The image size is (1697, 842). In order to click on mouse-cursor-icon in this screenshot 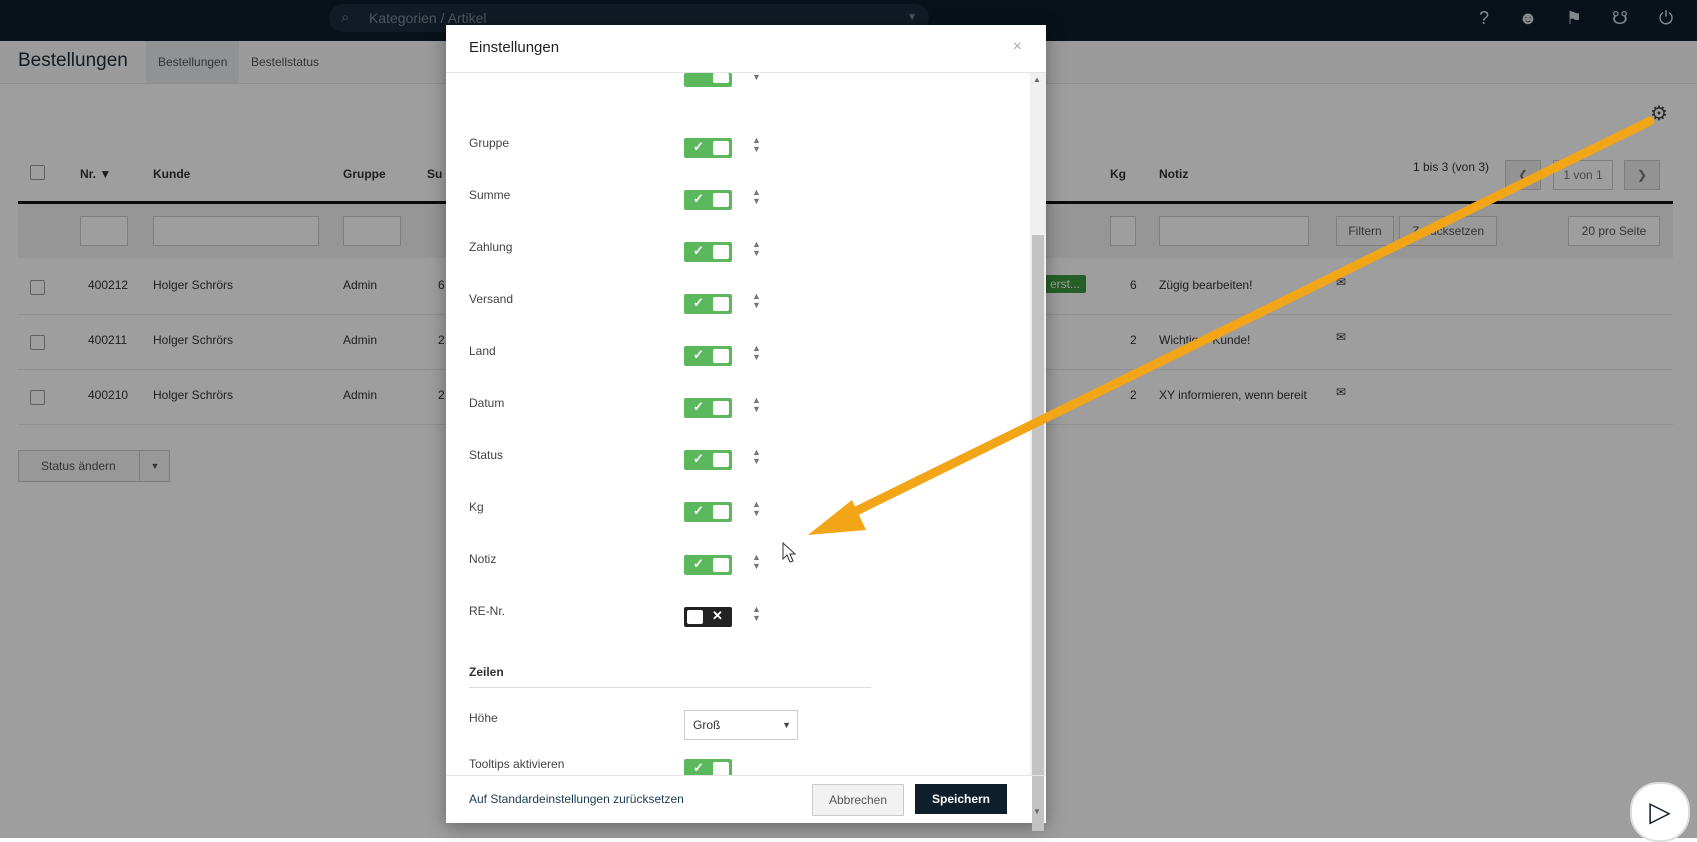, I will do `click(789, 552)`.